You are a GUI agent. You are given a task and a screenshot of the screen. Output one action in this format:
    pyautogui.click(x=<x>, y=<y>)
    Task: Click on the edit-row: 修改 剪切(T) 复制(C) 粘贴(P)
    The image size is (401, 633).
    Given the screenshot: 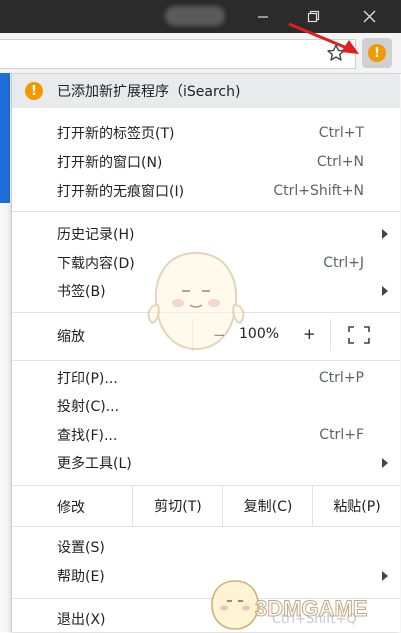 What is the action you would take?
    pyautogui.click(x=206, y=506)
    